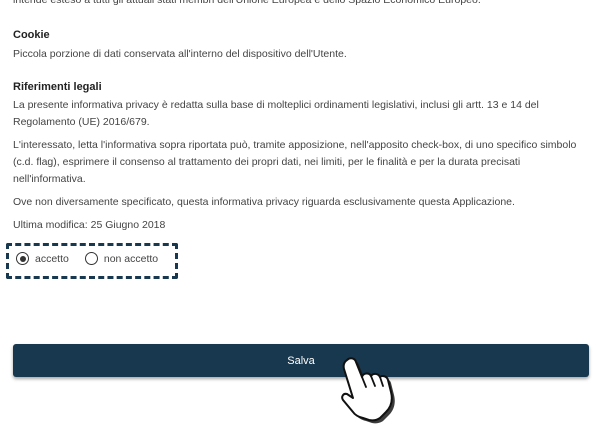 The height and width of the screenshot is (437, 600). Describe the element at coordinates (91, 258) in the screenshot. I see `radio-decline-circle` at that location.